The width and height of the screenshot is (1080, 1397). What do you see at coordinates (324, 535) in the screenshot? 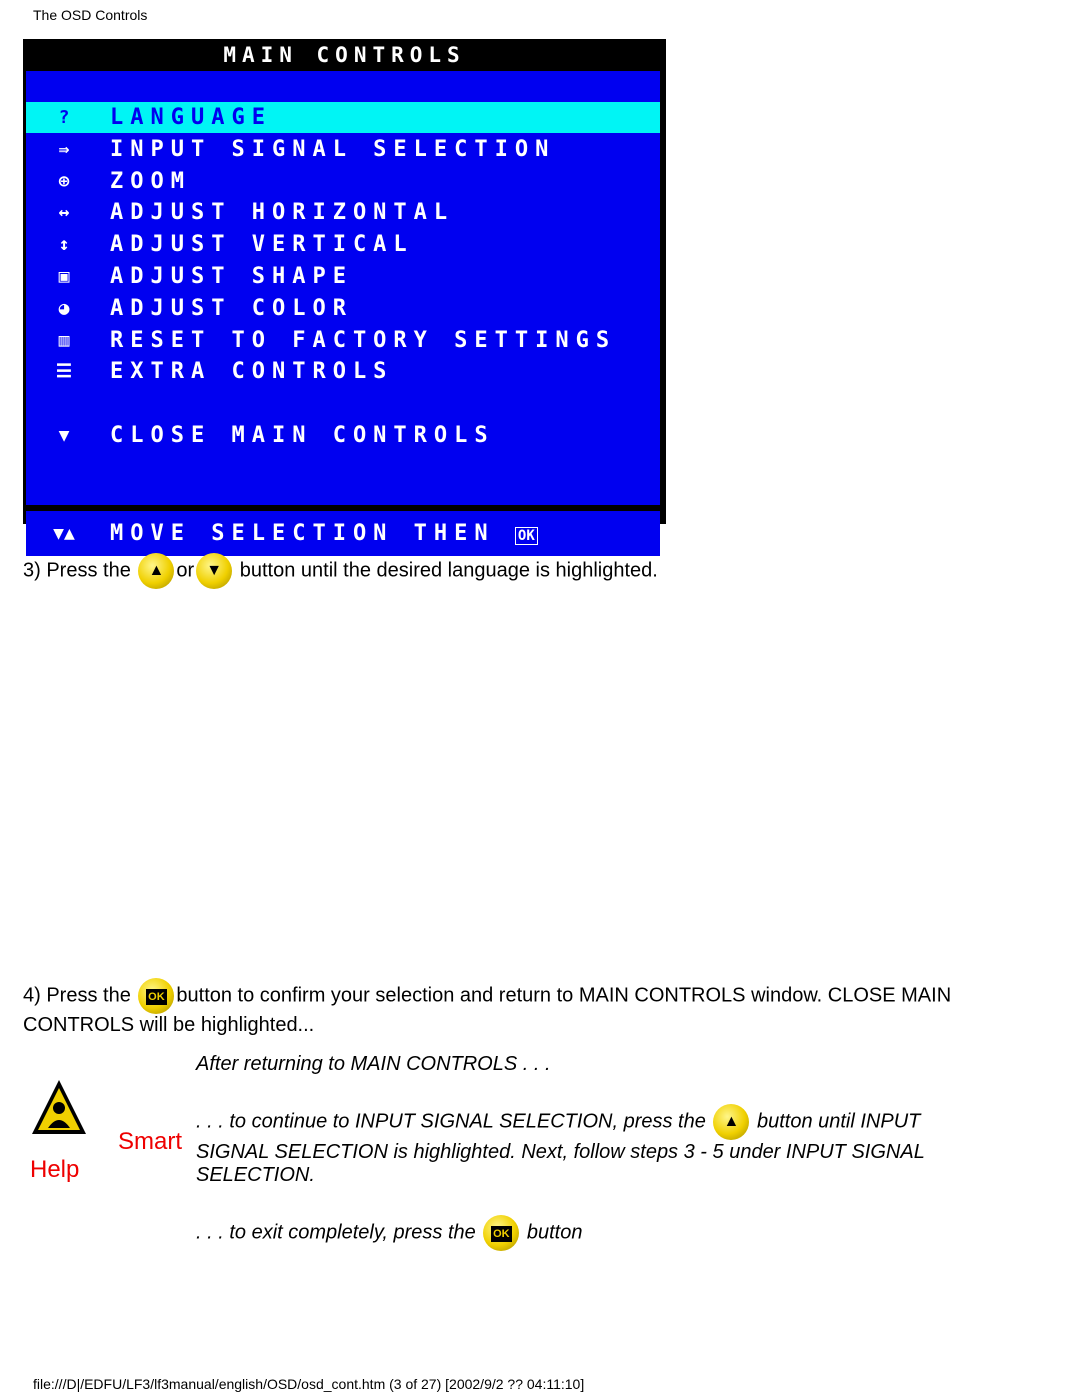
I see `osd-footer-label: MOVE SELECTION THEN OK` at bounding box center [324, 535].